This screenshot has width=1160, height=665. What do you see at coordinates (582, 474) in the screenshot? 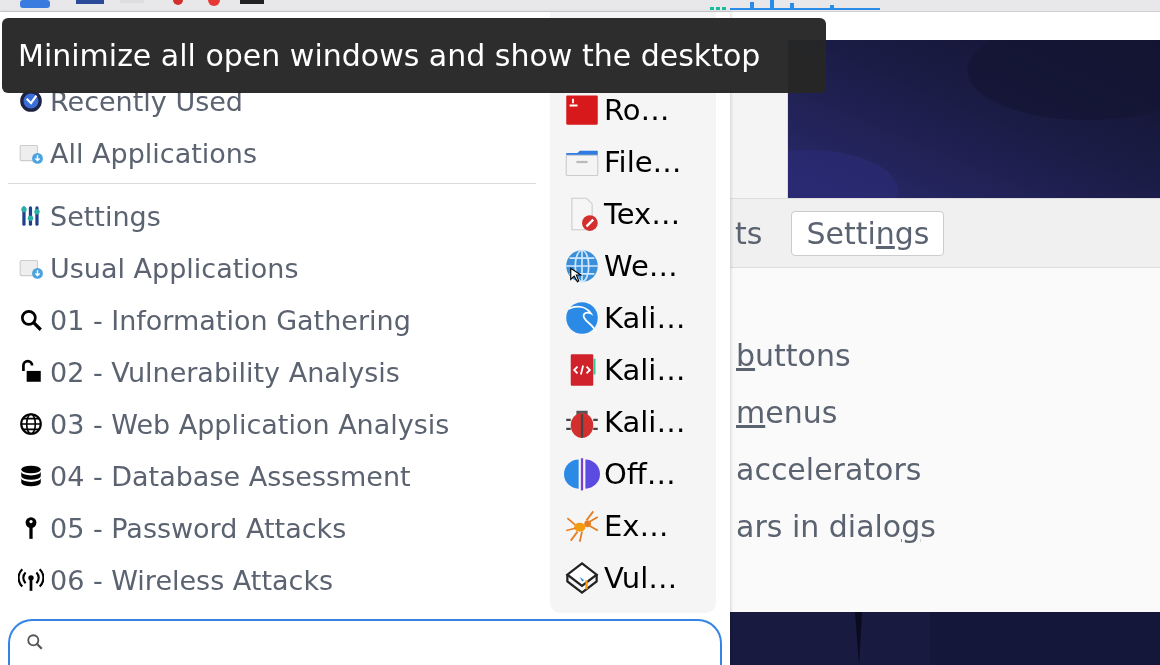
I see `blade-icon` at bounding box center [582, 474].